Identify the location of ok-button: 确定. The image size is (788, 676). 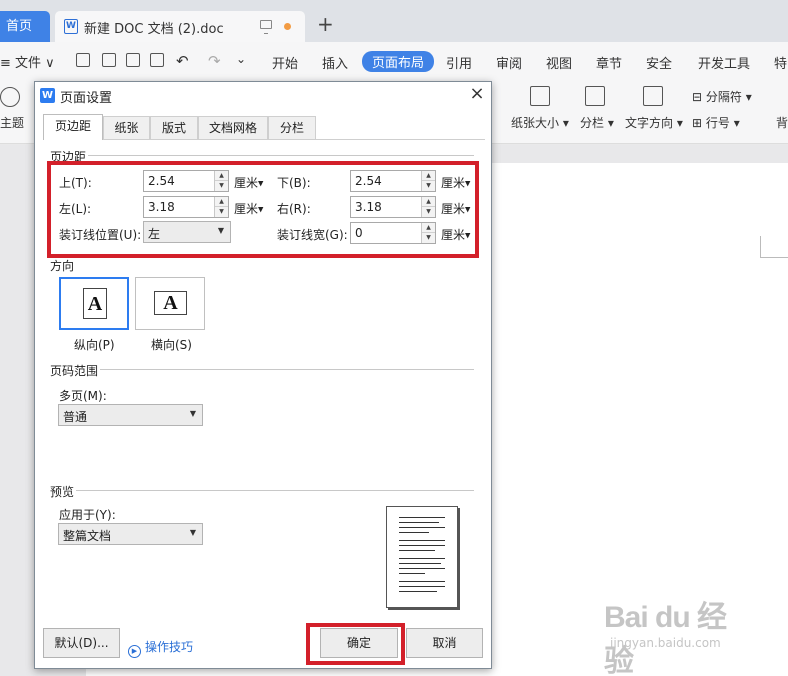
(359, 643).